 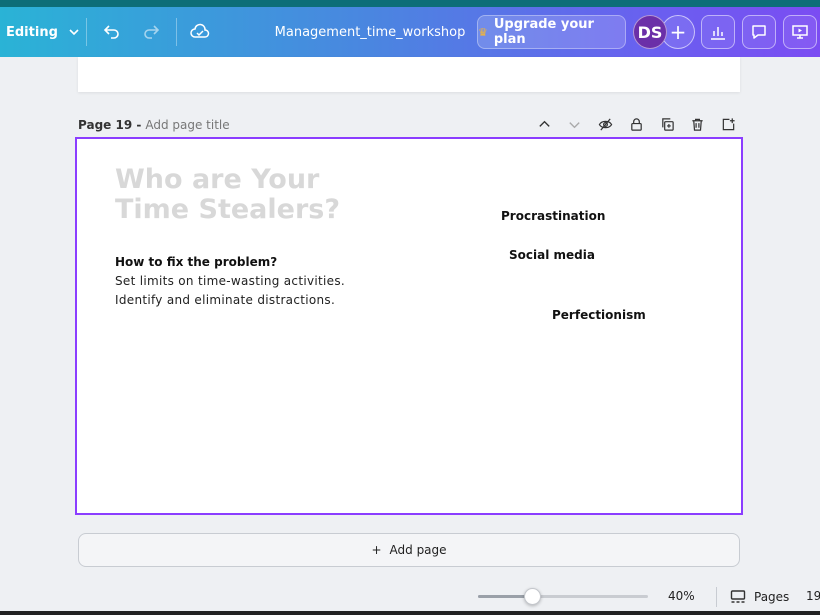 I want to click on redo-icon, so click(x=152, y=32).